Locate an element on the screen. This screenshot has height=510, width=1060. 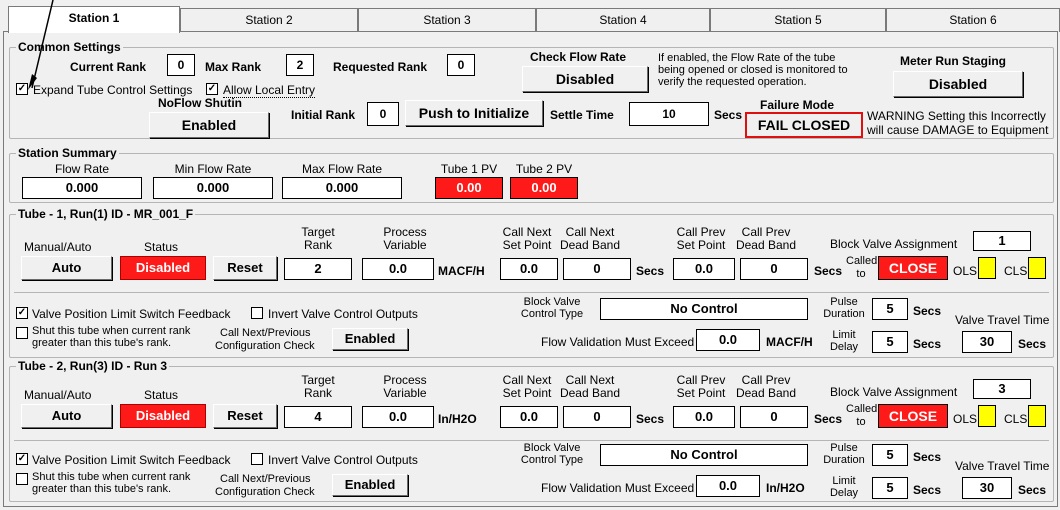
pulse-secs-label: Secs is located at coordinates (927, 311).